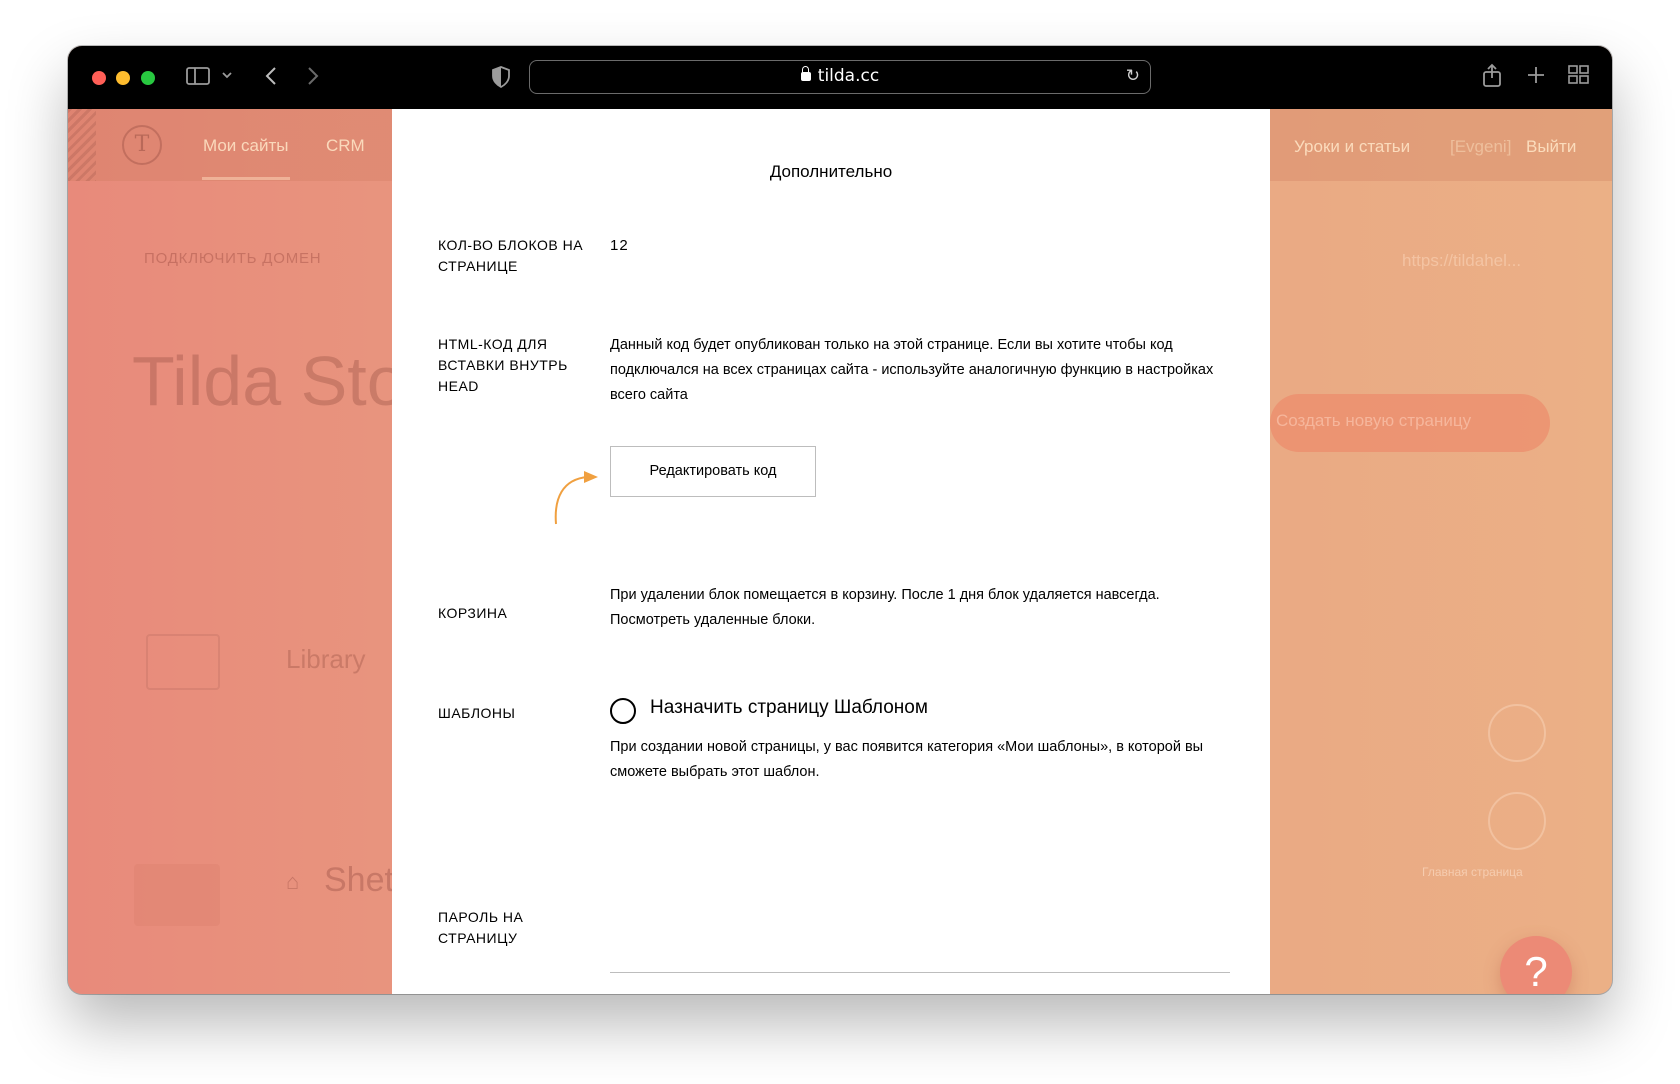  I want to click on blocks-count-label: КОЛ-ВО БЛОКОВ НА СТРАНИЦЕ, so click(511, 255).